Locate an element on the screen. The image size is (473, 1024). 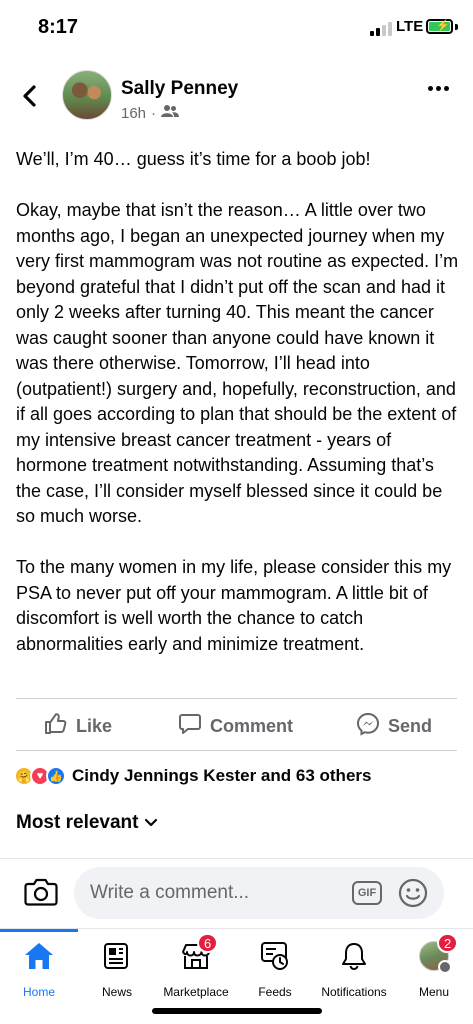
tab-label: Feeds is located at coordinates (275, 992).